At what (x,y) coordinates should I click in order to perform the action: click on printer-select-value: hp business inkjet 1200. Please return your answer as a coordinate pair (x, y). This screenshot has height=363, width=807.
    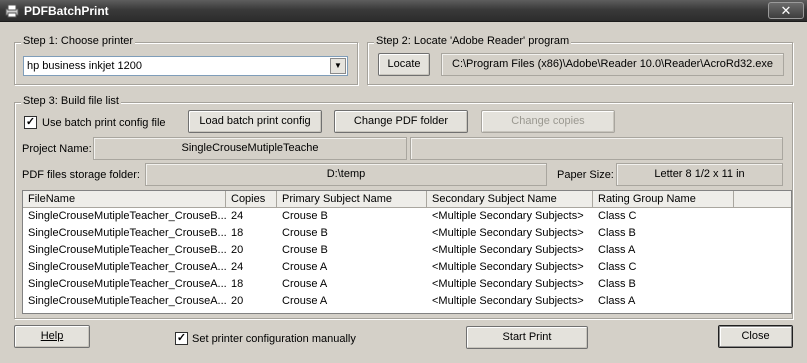
    Looking at the image, I should click on (84, 66).